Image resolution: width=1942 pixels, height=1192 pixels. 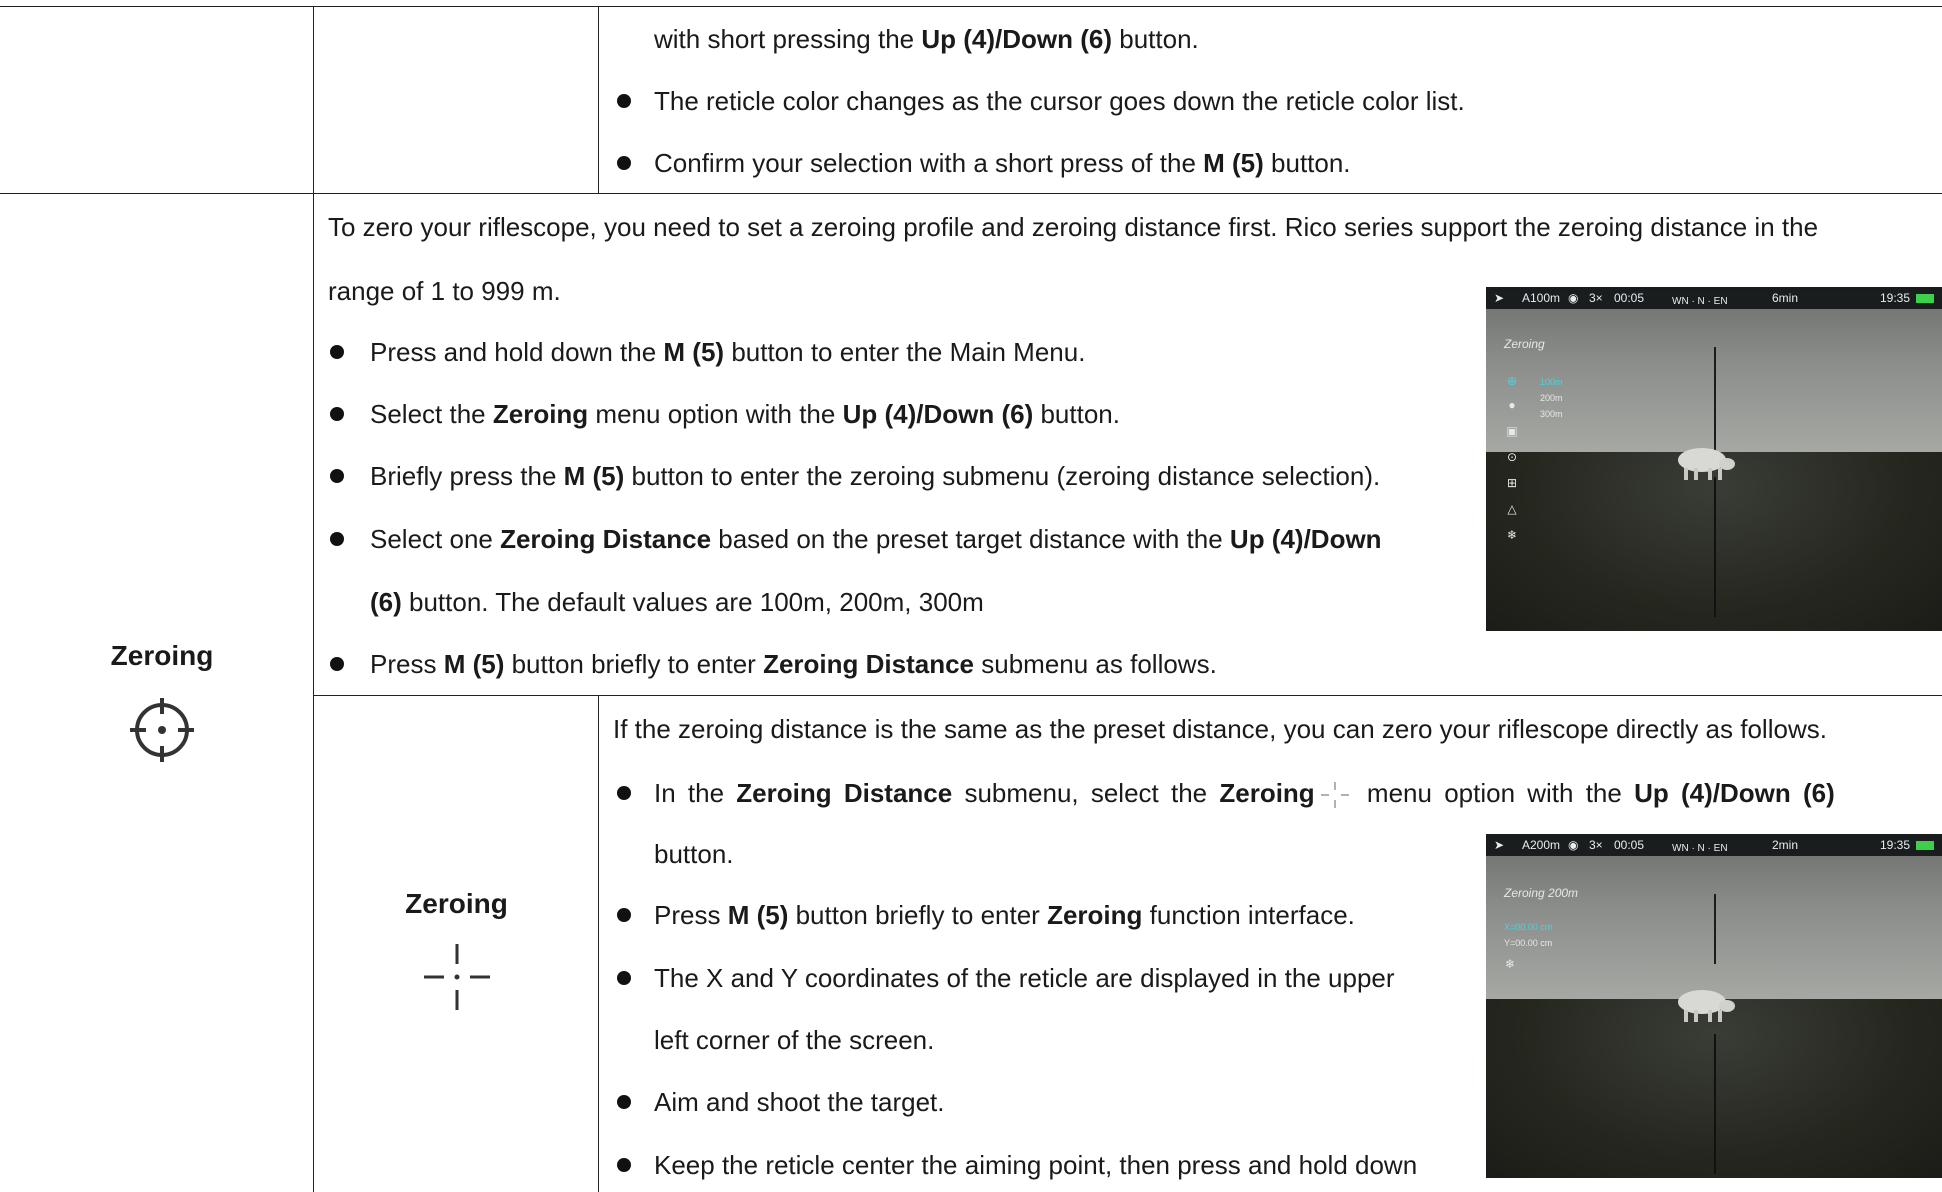 What do you see at coordinates (1512, 381) in the screenshot?
I see `crosshair-icon: ⊕` at bounding box center [1512, 381].